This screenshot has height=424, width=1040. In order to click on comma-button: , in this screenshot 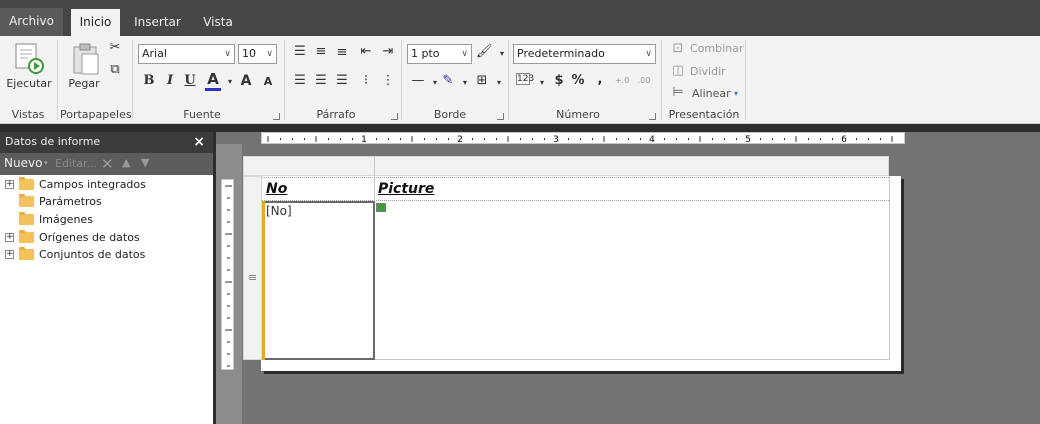, I will do `click(600, 80)`.